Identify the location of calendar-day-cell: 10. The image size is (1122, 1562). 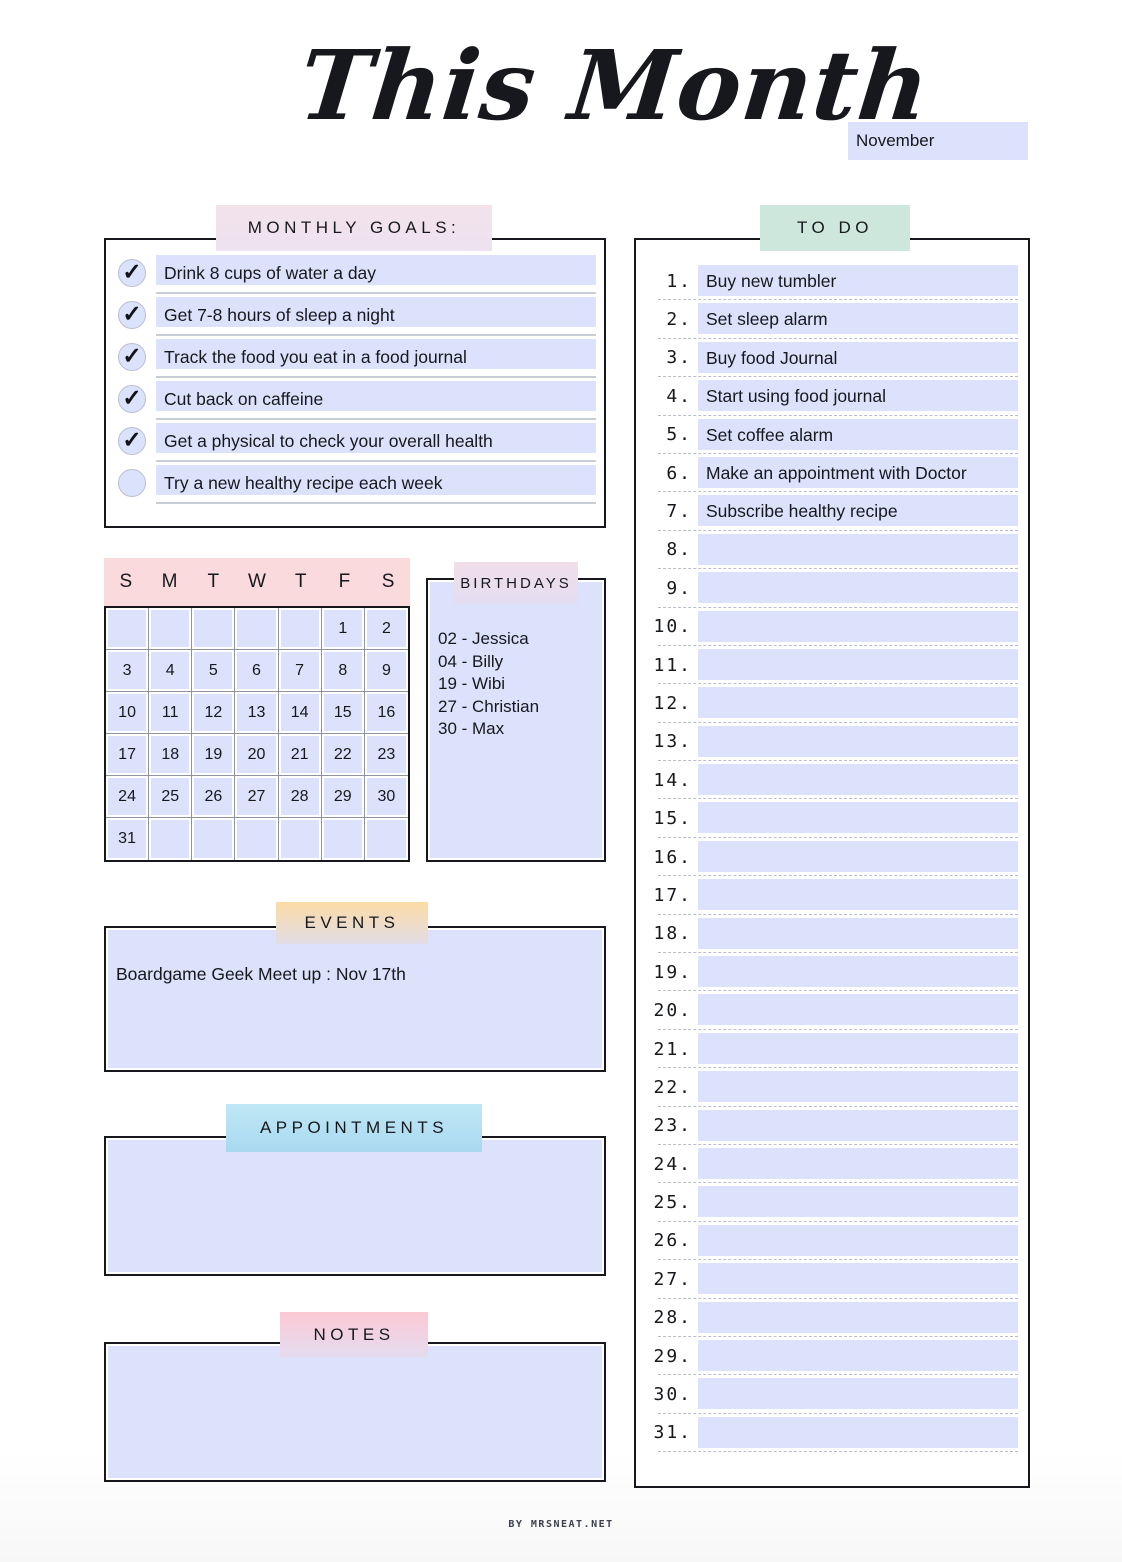
(128, 713).